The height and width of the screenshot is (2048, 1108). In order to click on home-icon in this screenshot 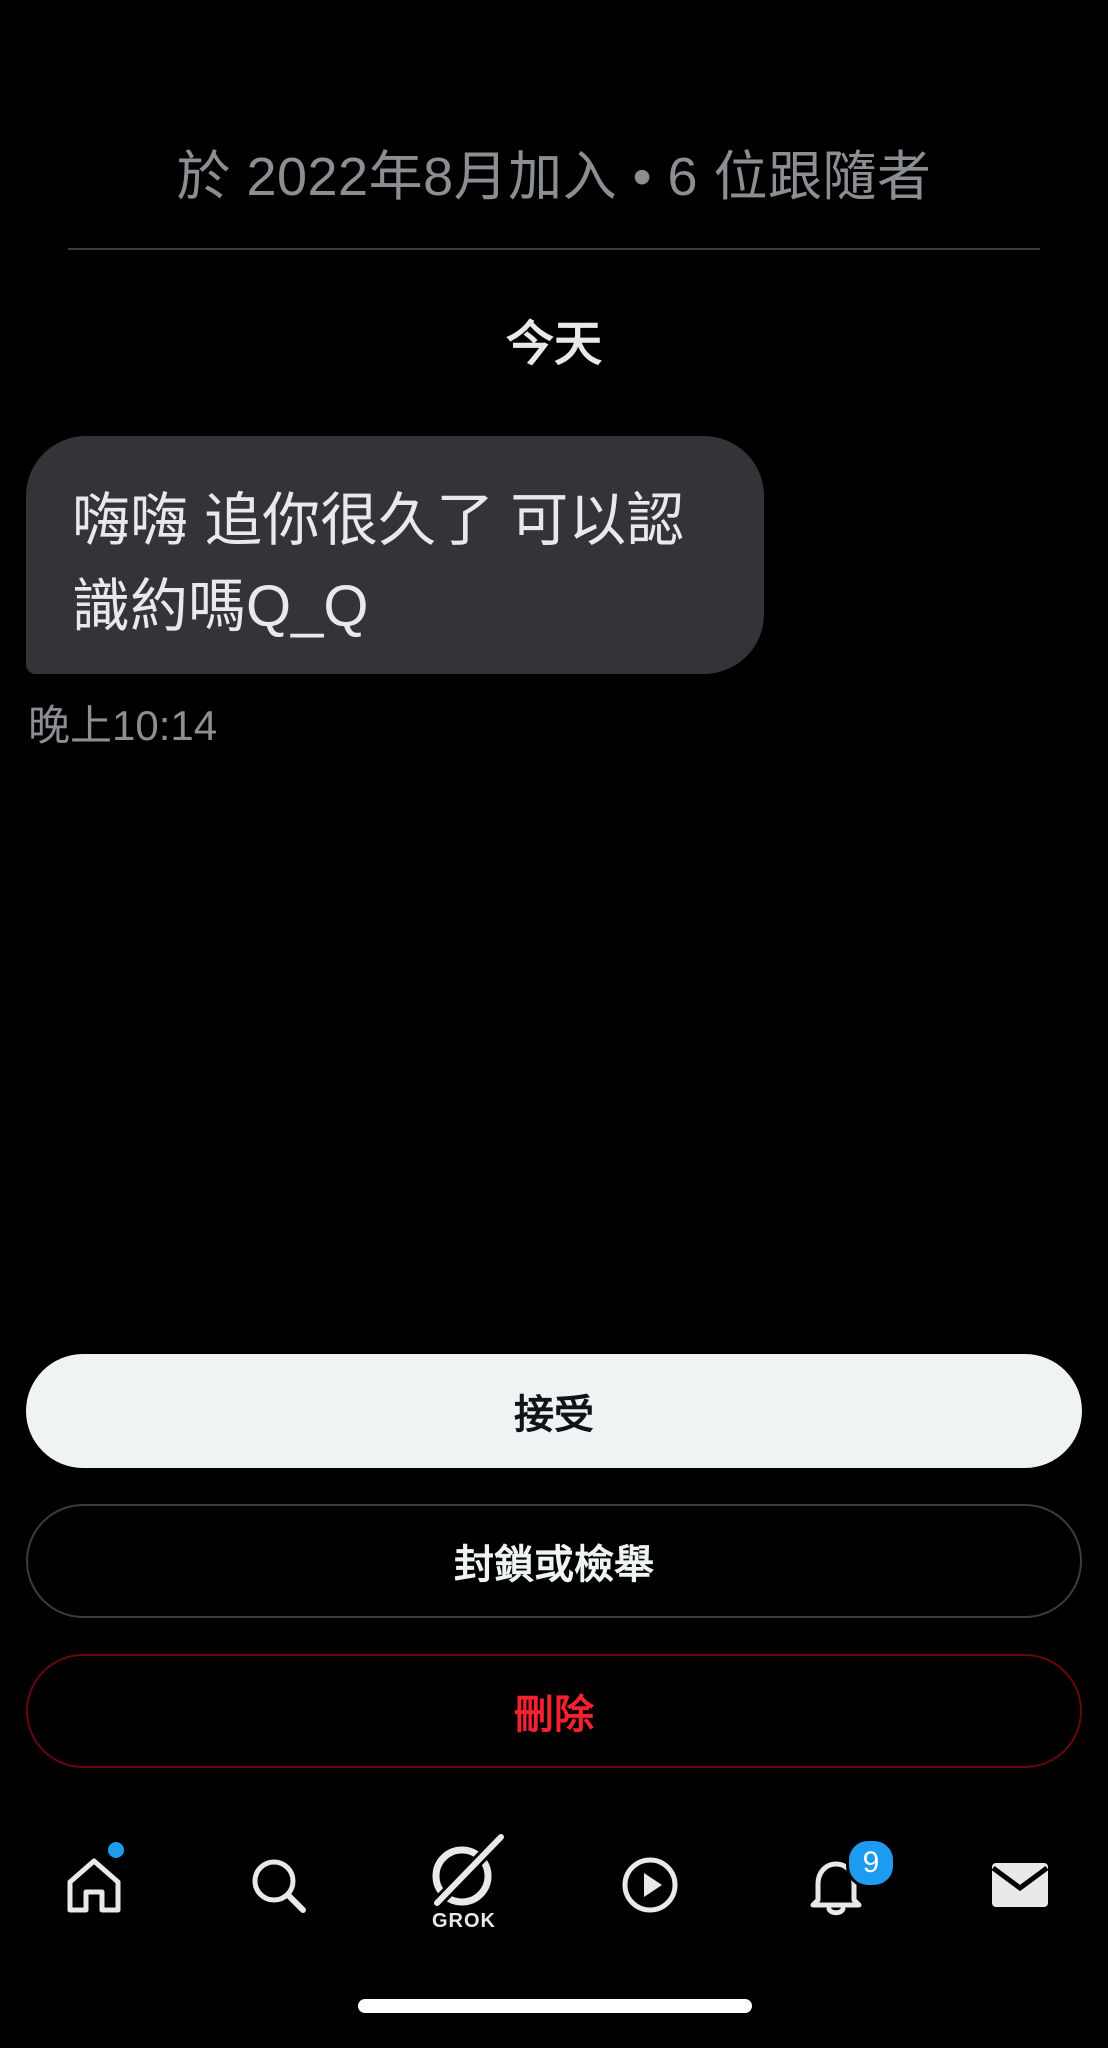, I will do `click(94, 1885)`.